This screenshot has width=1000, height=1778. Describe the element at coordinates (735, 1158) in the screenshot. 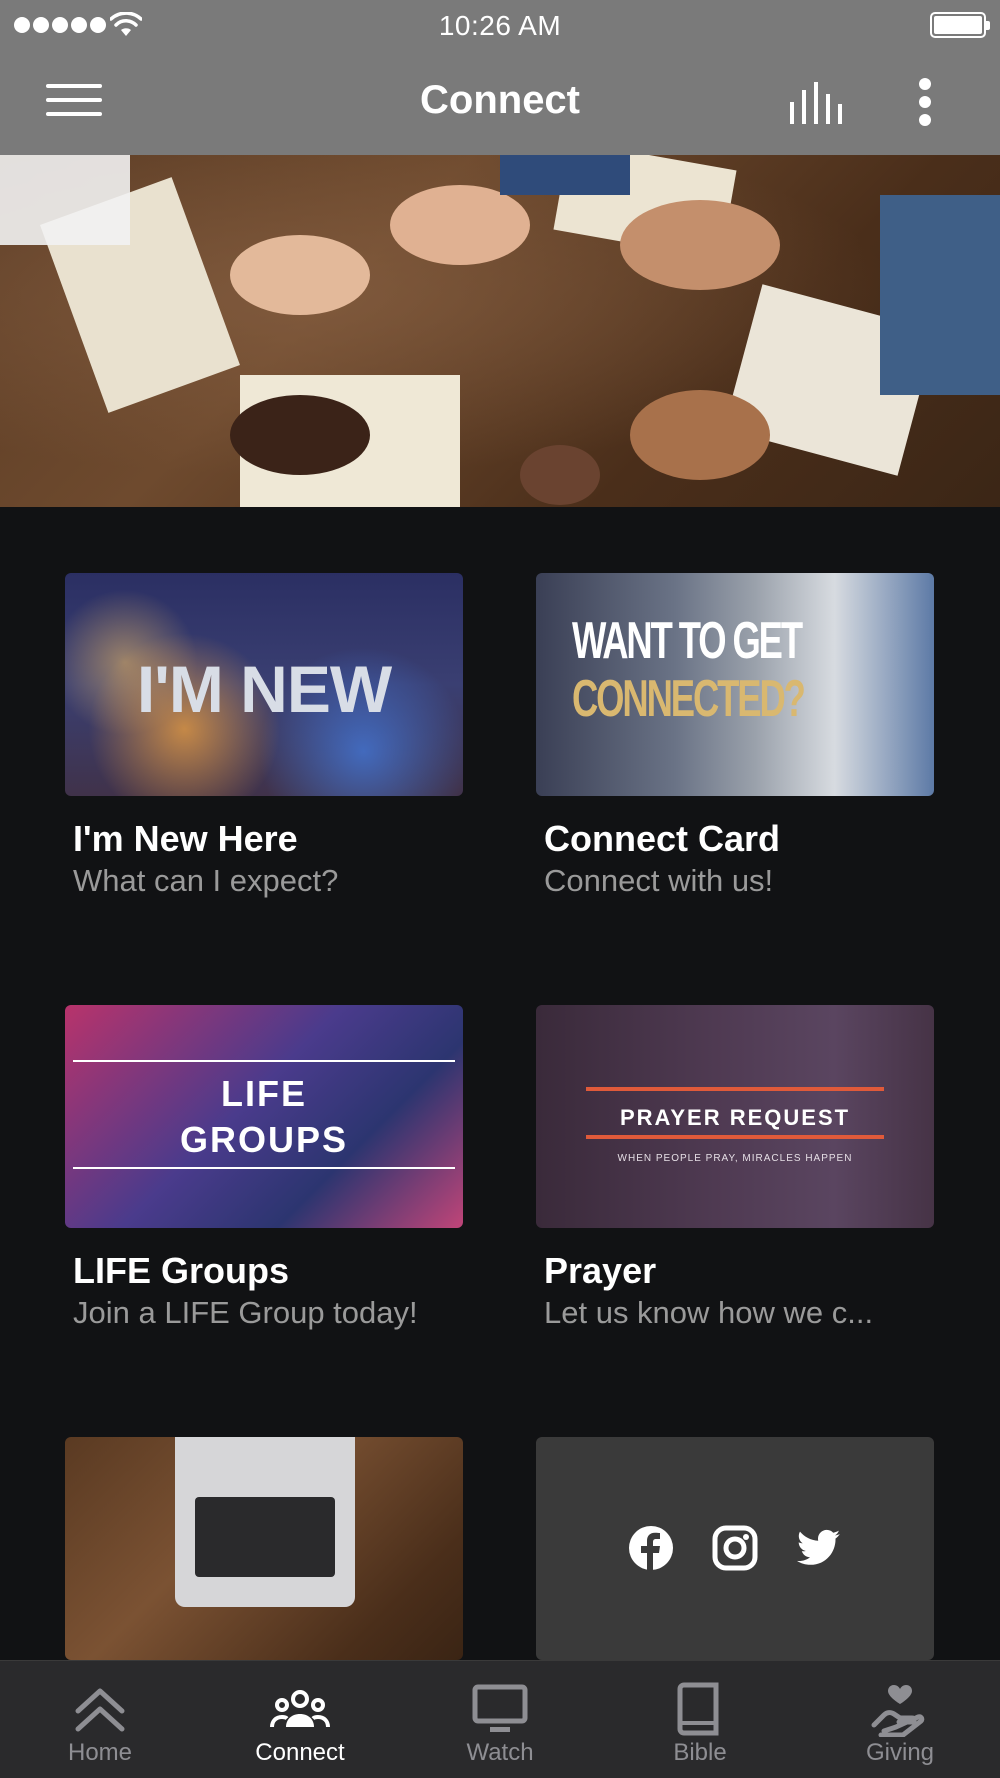

I see `prayer-image-text-2: WHEN PEOPLE PRAY, MIRACLES HAPPEN` at that location.